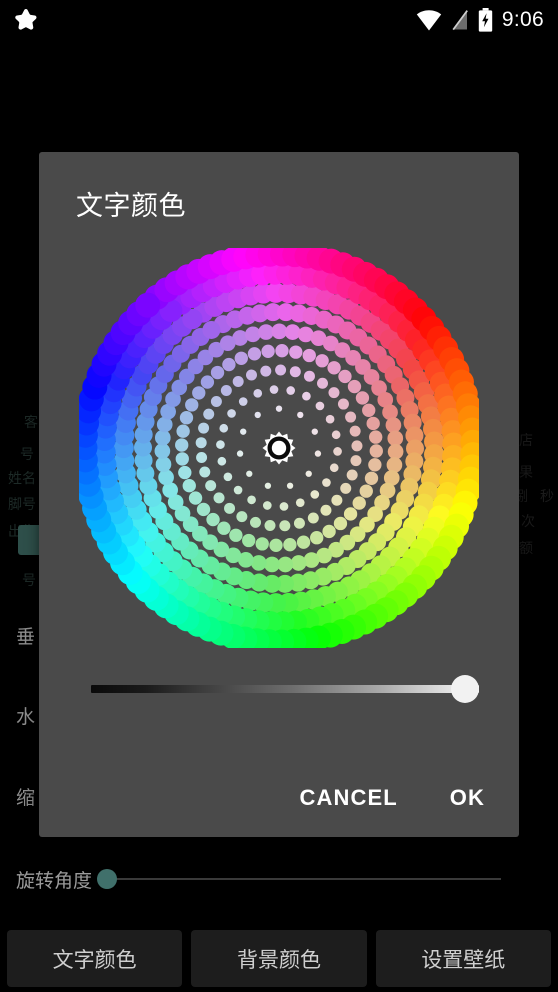 This screenshot has height=992, width=558. I want to click on rotation-angle-knob, so click(107, 879).